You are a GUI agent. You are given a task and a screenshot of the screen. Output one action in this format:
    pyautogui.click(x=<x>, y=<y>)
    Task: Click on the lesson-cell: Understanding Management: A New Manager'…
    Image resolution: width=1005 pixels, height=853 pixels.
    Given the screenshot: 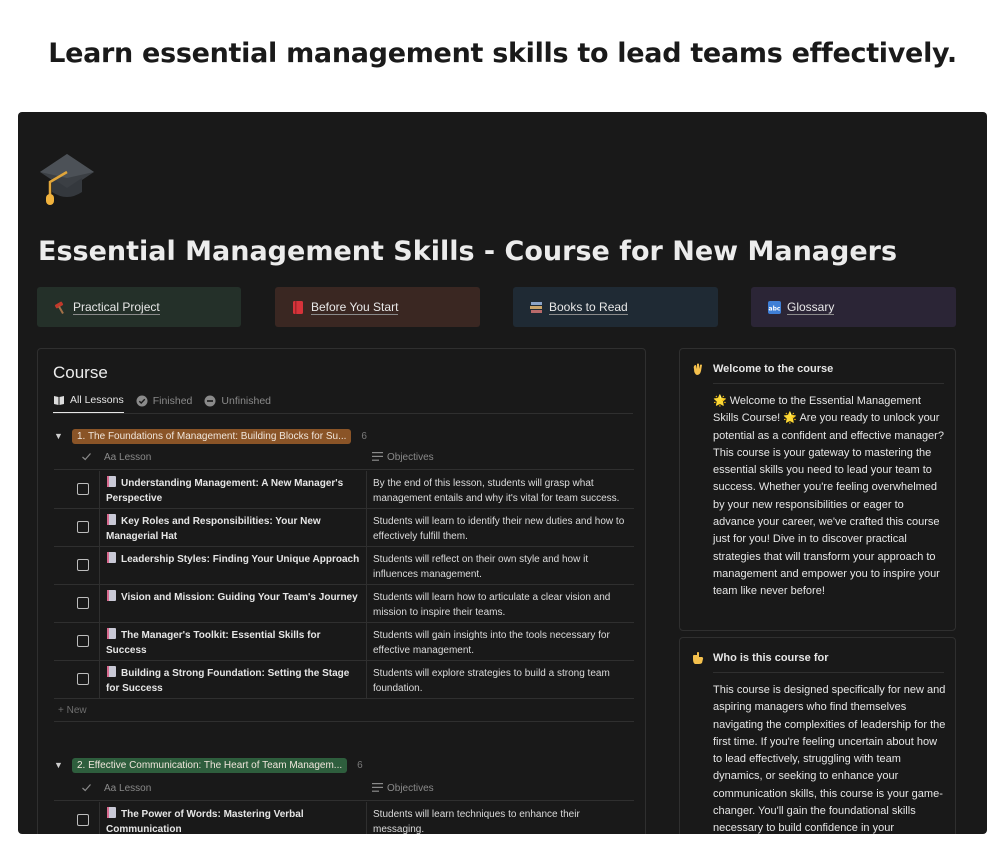 What is the action you would take?
    pyautogui.click(x=233, y=490)
    